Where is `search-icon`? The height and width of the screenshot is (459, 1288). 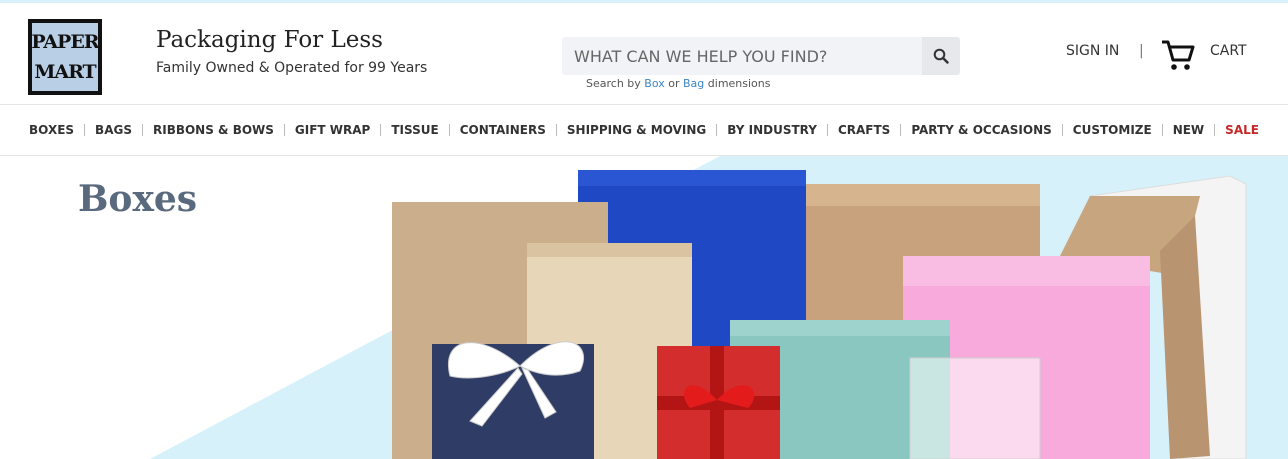
search-icon is located at coordinates (941, 56).